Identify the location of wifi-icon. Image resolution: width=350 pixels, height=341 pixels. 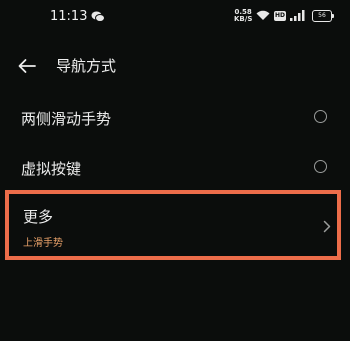
(263, 15).